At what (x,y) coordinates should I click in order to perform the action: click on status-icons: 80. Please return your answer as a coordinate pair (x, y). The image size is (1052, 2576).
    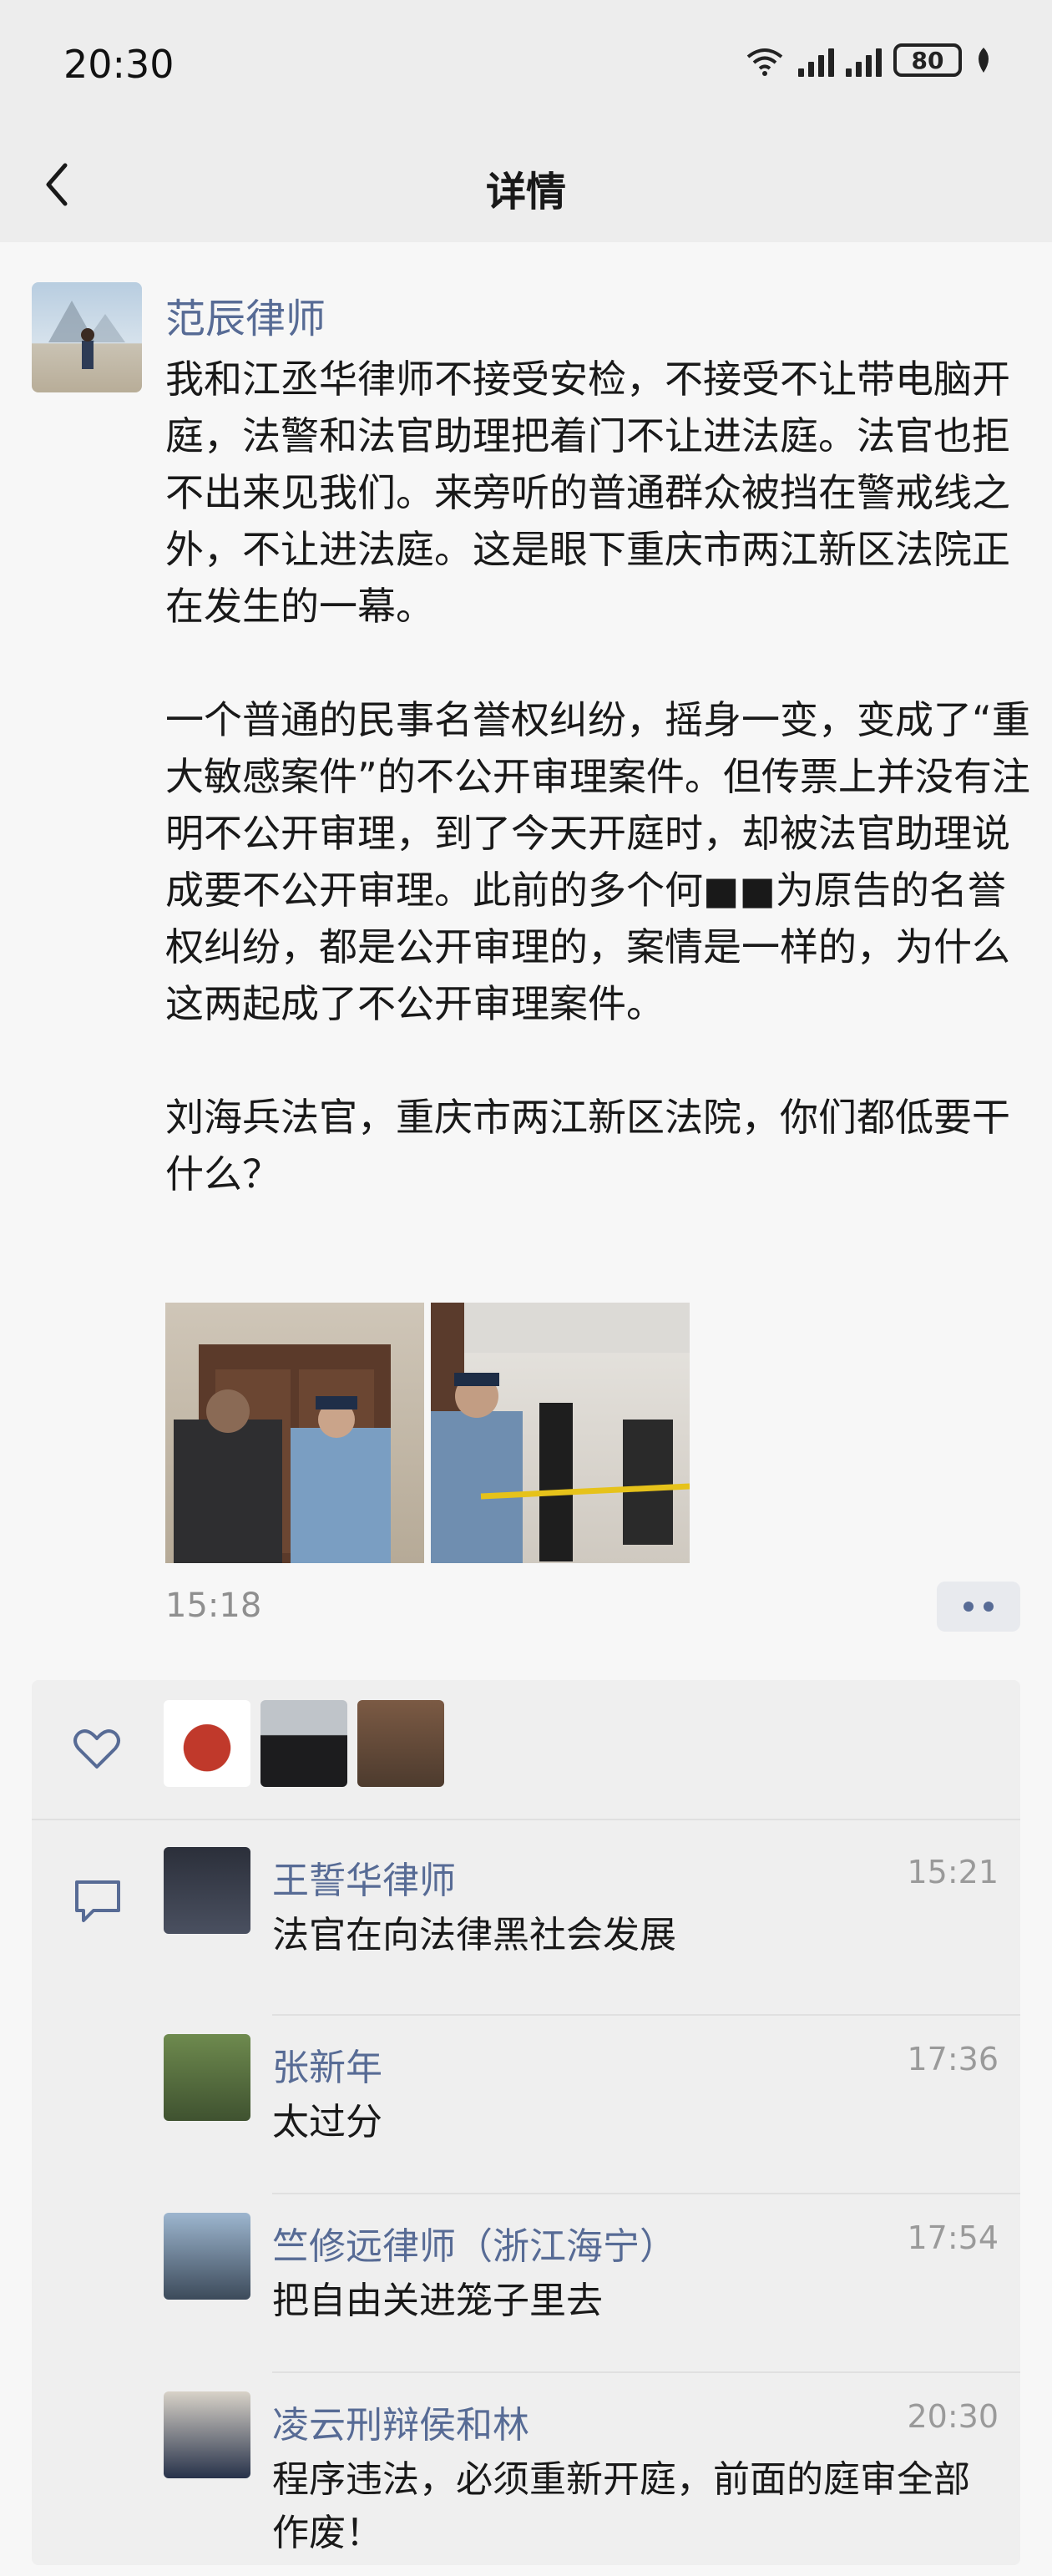
    Looking at the image, I should click on (869, 60).